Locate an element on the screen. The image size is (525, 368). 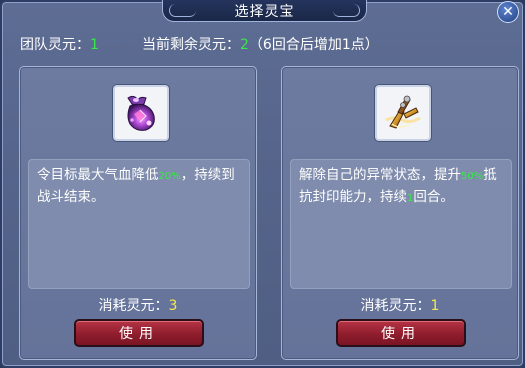
cost-value: 3 is located at coordinates (173, 306).